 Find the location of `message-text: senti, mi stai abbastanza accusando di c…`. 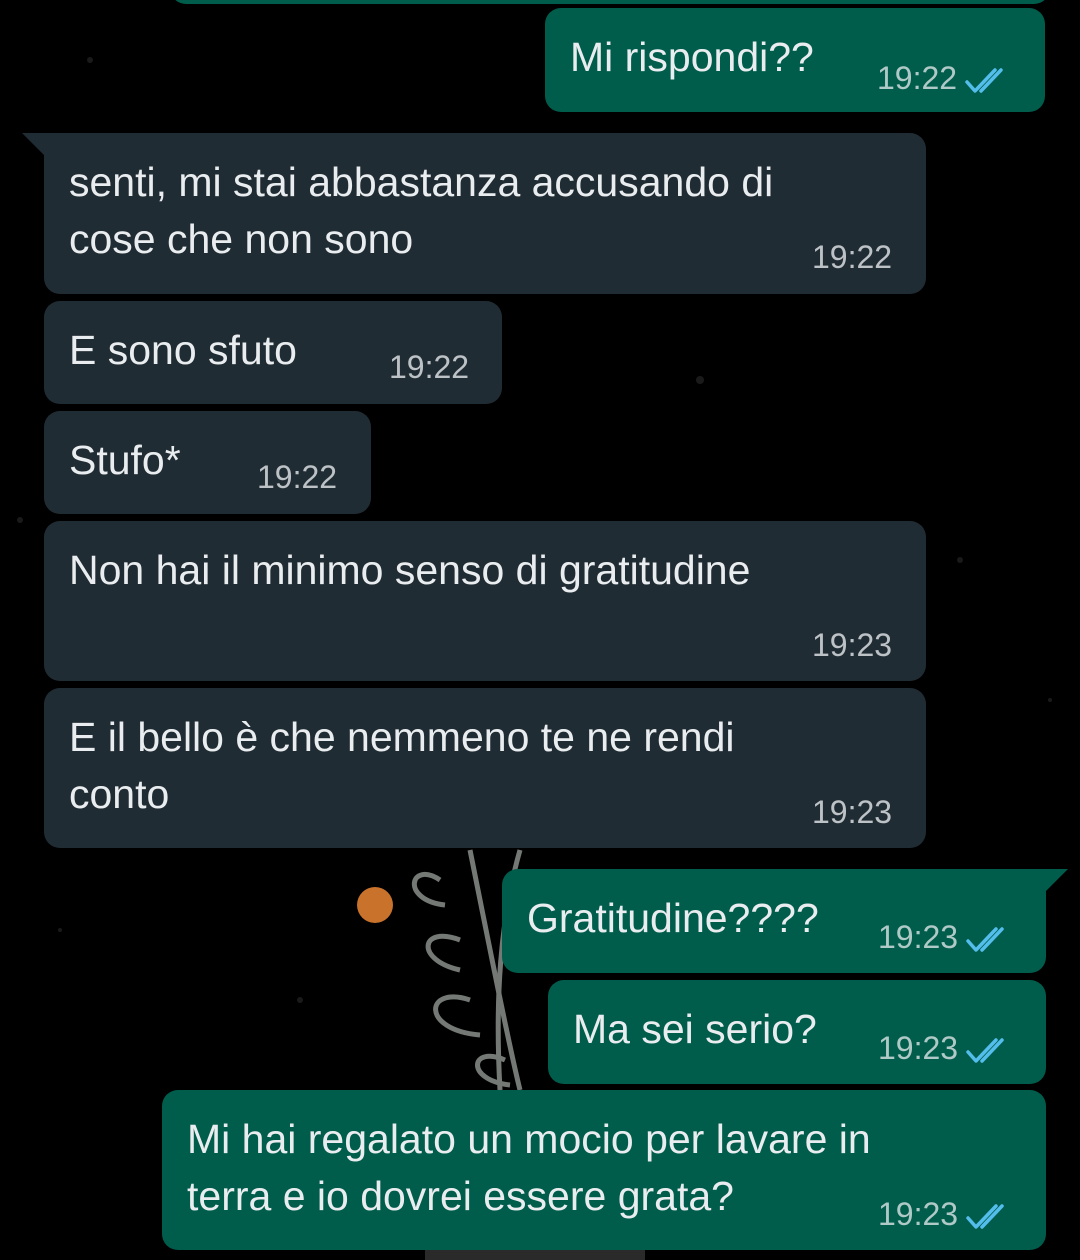

message-text: senti, mi stai abbastanza accusando di c… is located at coordinates (421, 210).